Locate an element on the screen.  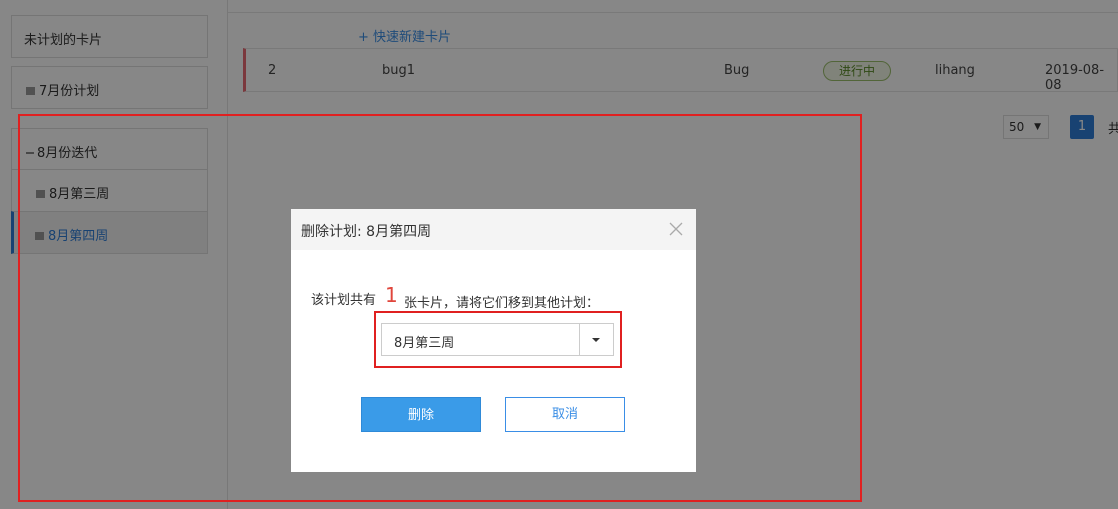
dialog-message-prefix: 该计划共有 is located at coordinates (344, 300).